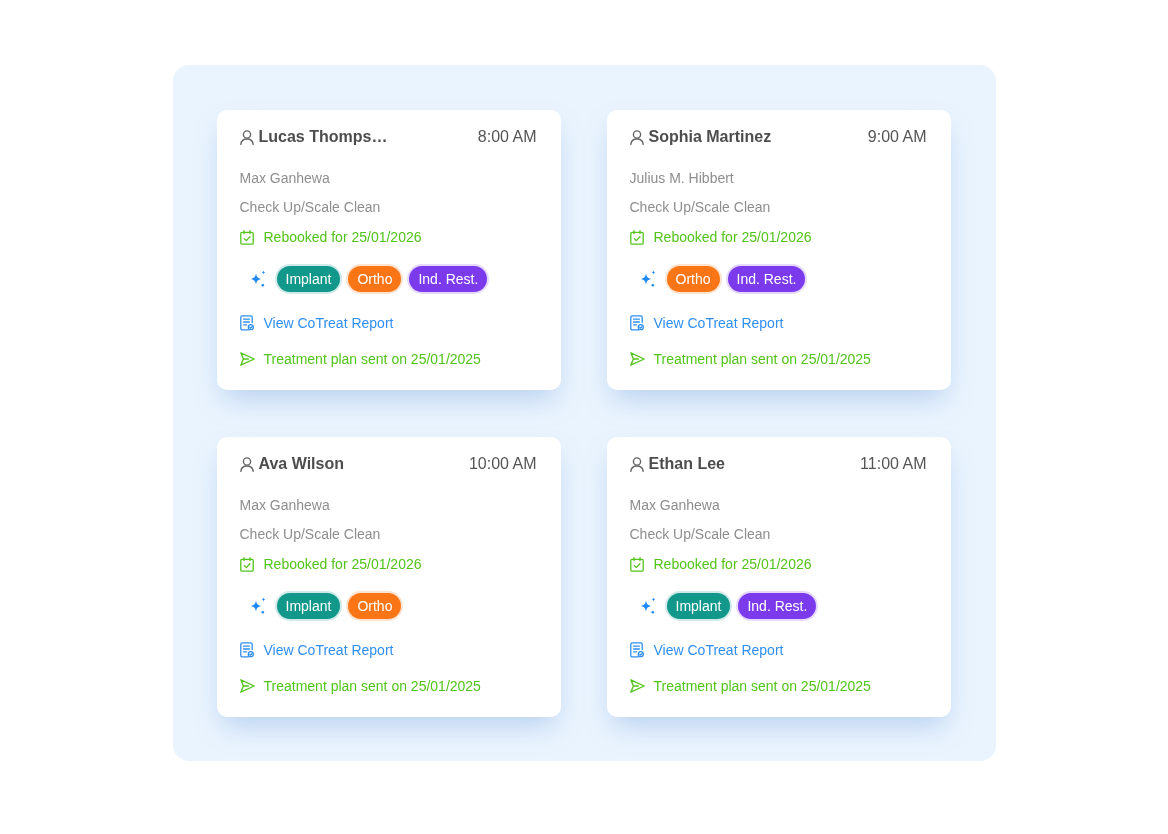 This screenshot has width=1168, height=834. Describe the element at coordinates (681, 178) in the screenshot. I see `provider-name: Julius M. Hibbert` at that location.